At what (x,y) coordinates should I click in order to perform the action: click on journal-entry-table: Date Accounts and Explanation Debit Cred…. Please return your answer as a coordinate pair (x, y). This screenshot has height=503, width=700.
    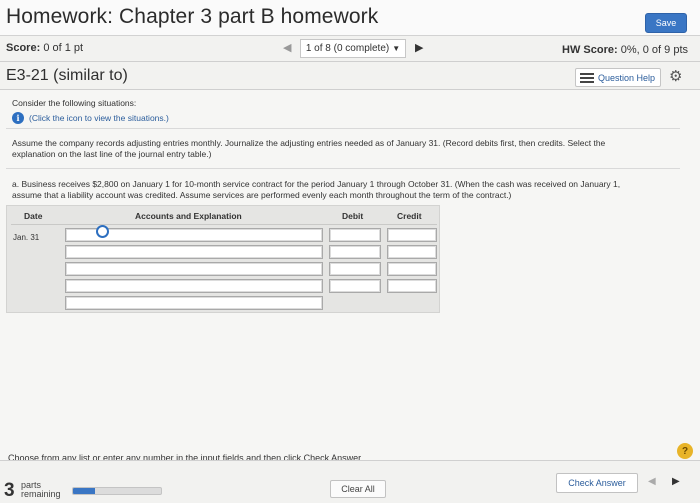
    Looking at the image, I should click on (223, 259).